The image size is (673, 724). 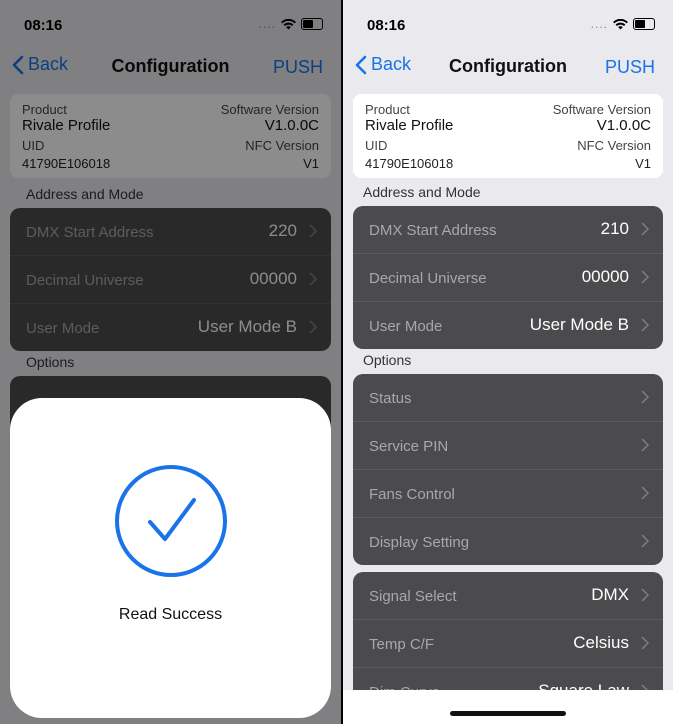 I want to click on cell-user-mode: User Mode User Mode B, so click(x=508, y=325).